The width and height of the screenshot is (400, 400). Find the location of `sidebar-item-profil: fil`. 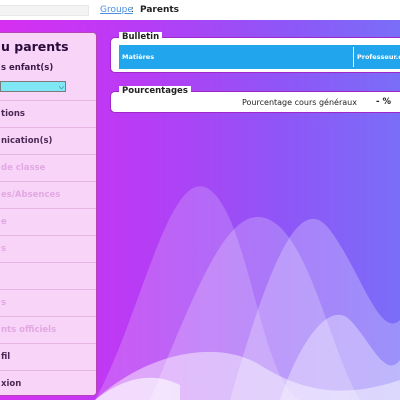

sidebar-item-profil: fil is located at coordinates (48, 356).